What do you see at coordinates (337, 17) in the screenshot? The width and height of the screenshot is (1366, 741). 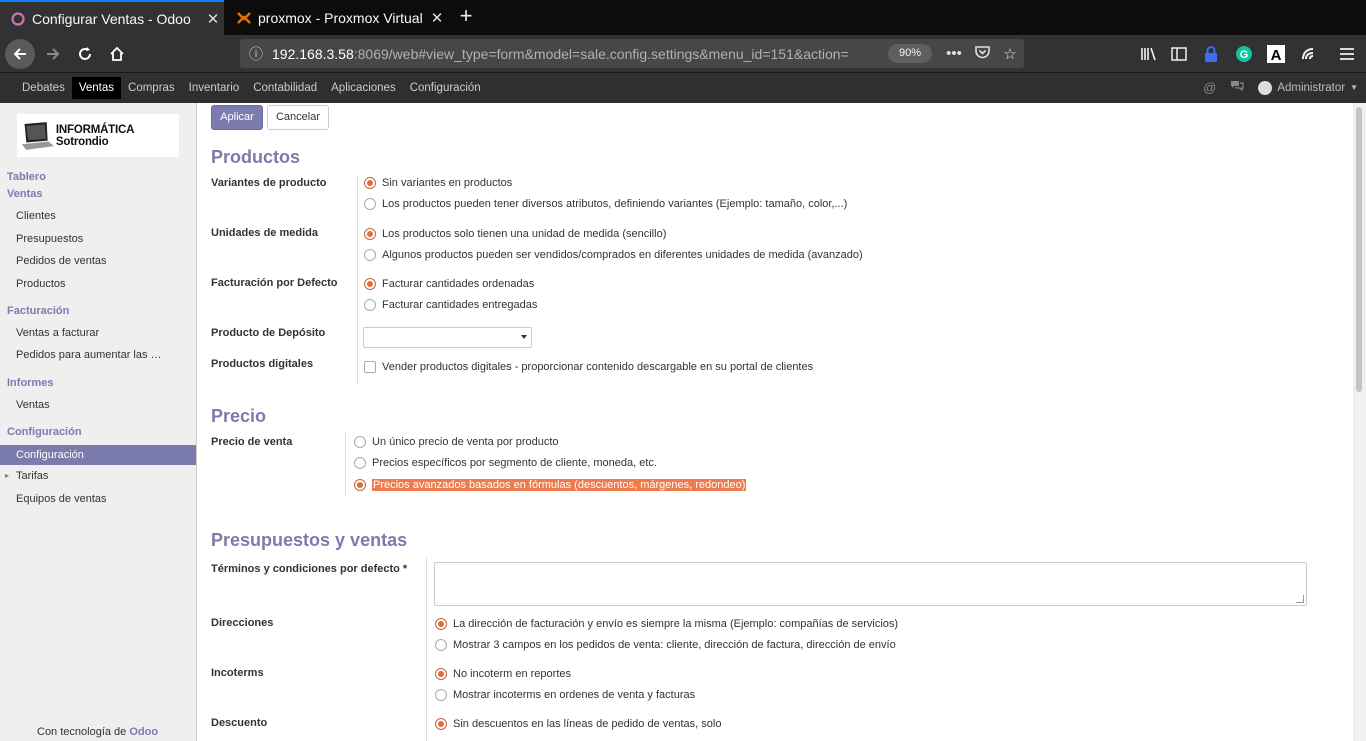 I see `browser-tab-proxmox: proxmox - Proxmox Virtual Environment ✕` at bounding box center [337, 17].